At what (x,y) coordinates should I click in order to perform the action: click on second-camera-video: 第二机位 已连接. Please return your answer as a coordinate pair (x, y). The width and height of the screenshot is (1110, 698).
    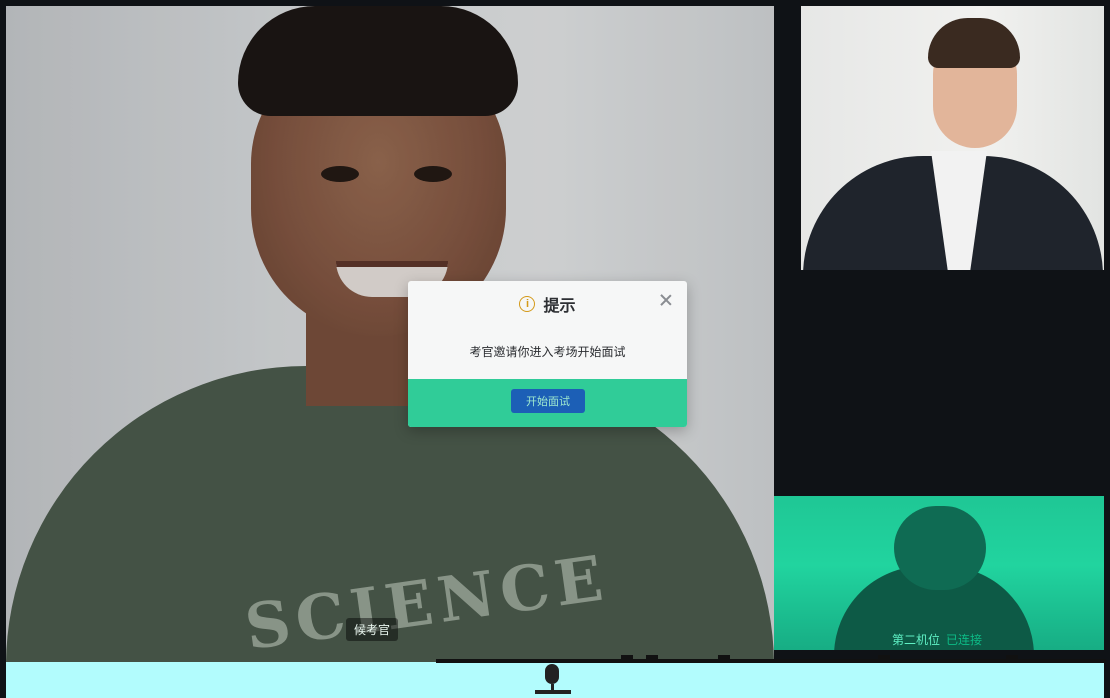
    Looking at the image, I should click on (939, 573).